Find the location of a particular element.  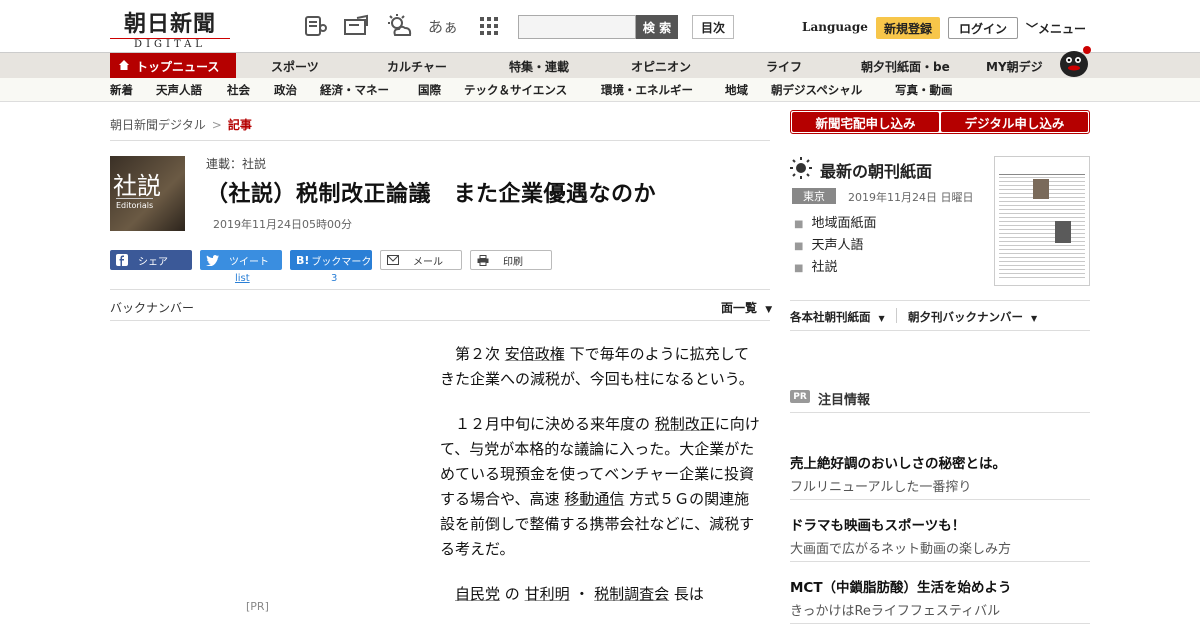

newspaper-thumbnail is located at coordinates (1042, 221).